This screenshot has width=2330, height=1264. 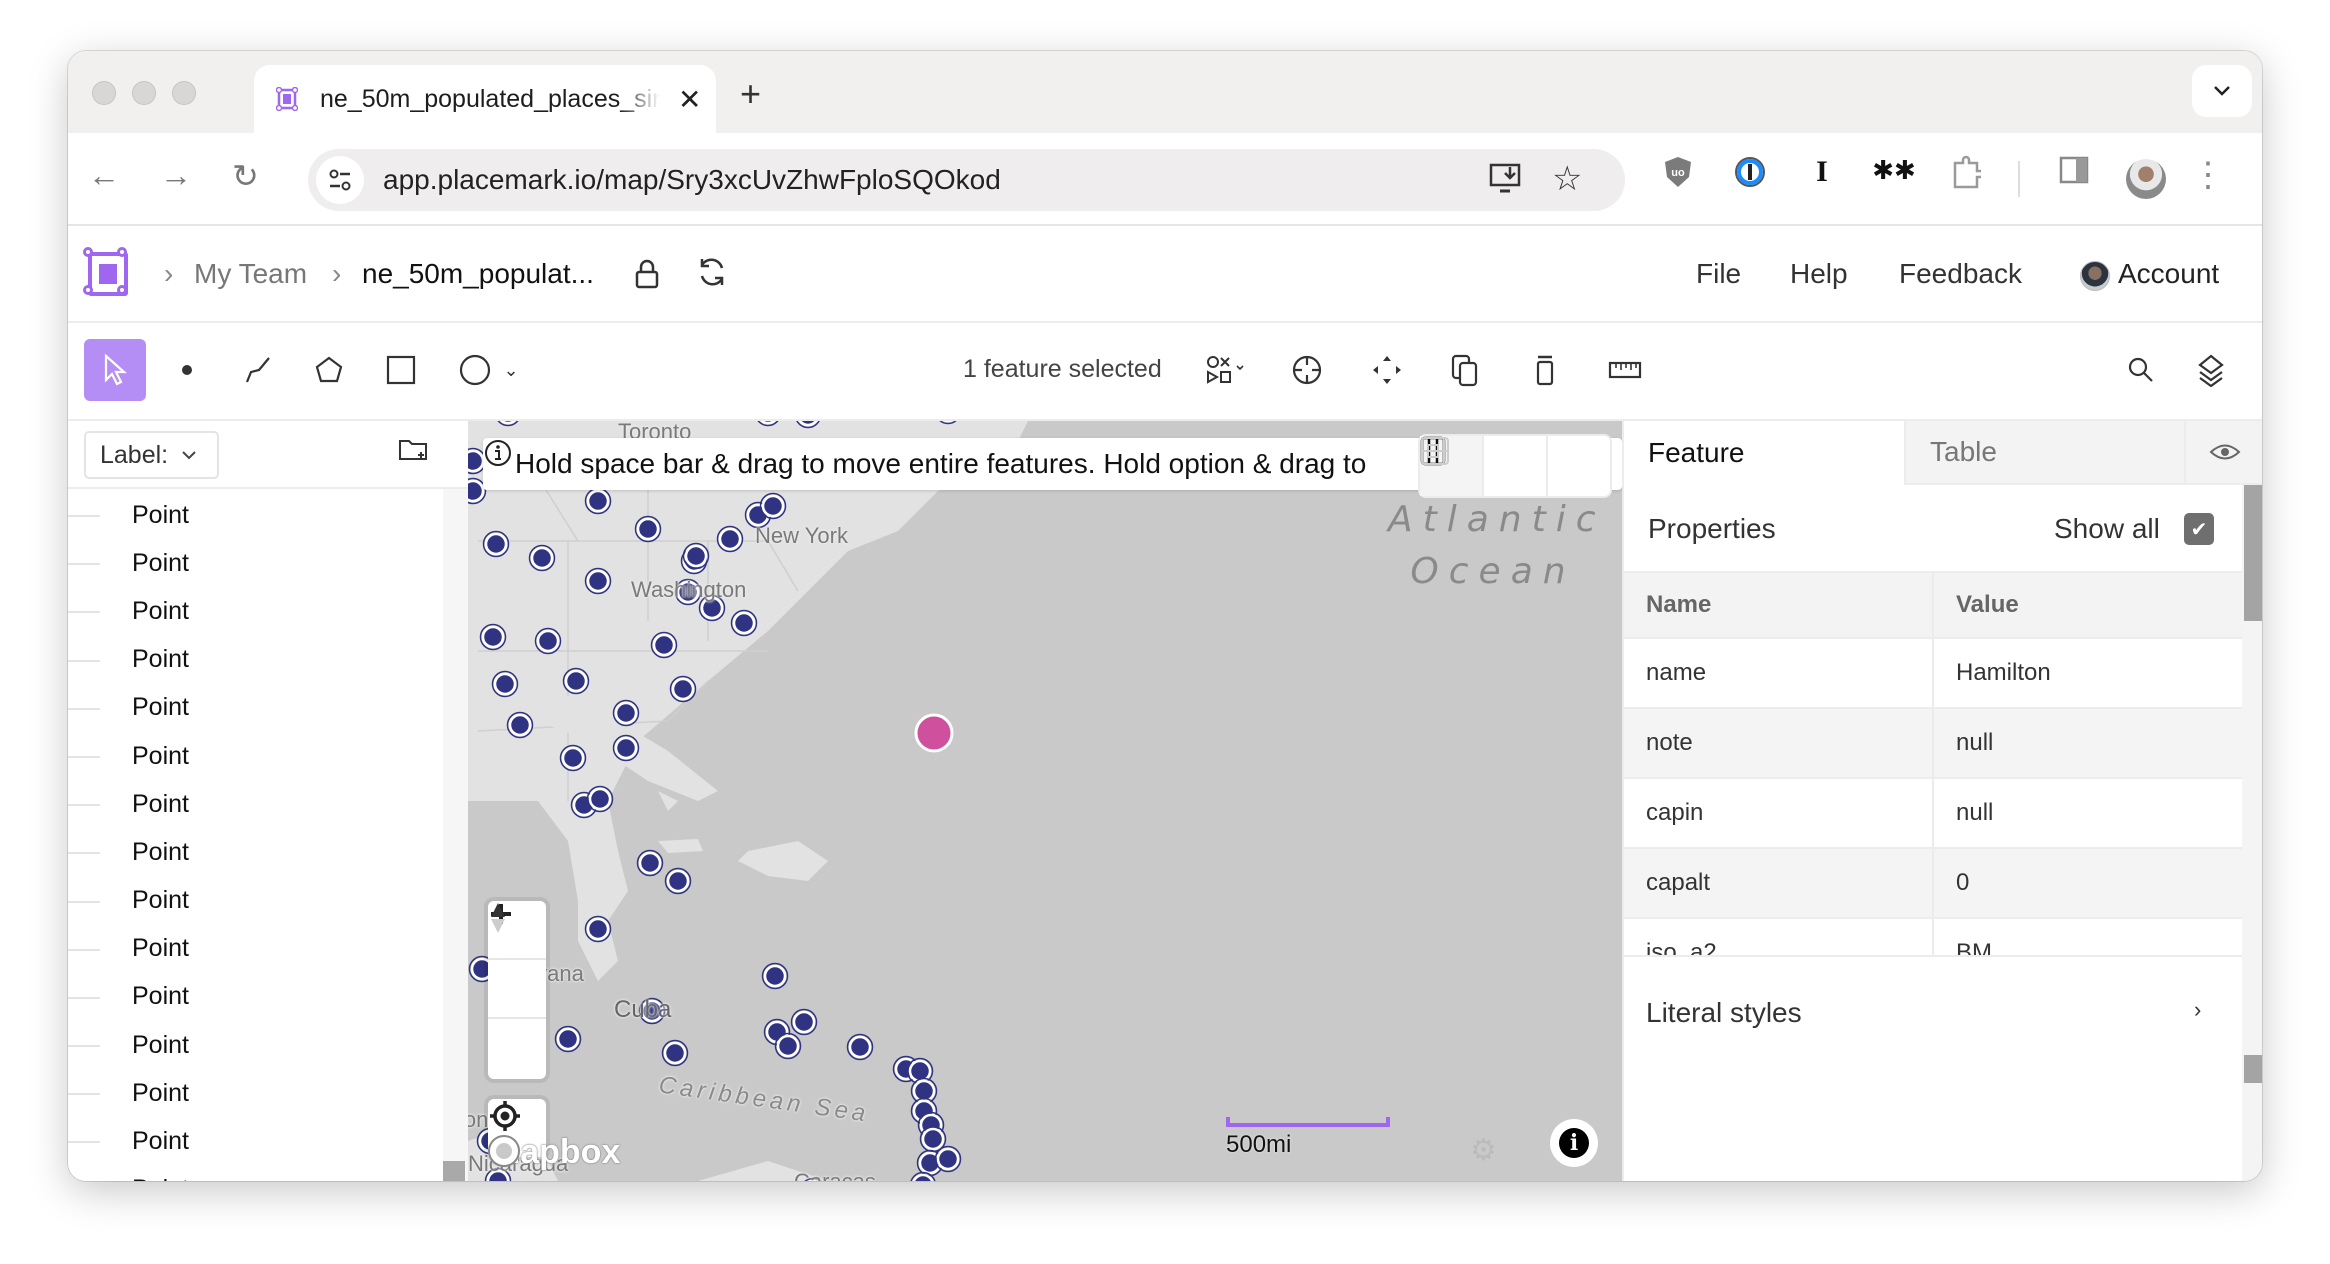 What do you see at coordinates (934, 733) in the screenshot?
I see `selected-feature-point` at bounding box center [934, 733].